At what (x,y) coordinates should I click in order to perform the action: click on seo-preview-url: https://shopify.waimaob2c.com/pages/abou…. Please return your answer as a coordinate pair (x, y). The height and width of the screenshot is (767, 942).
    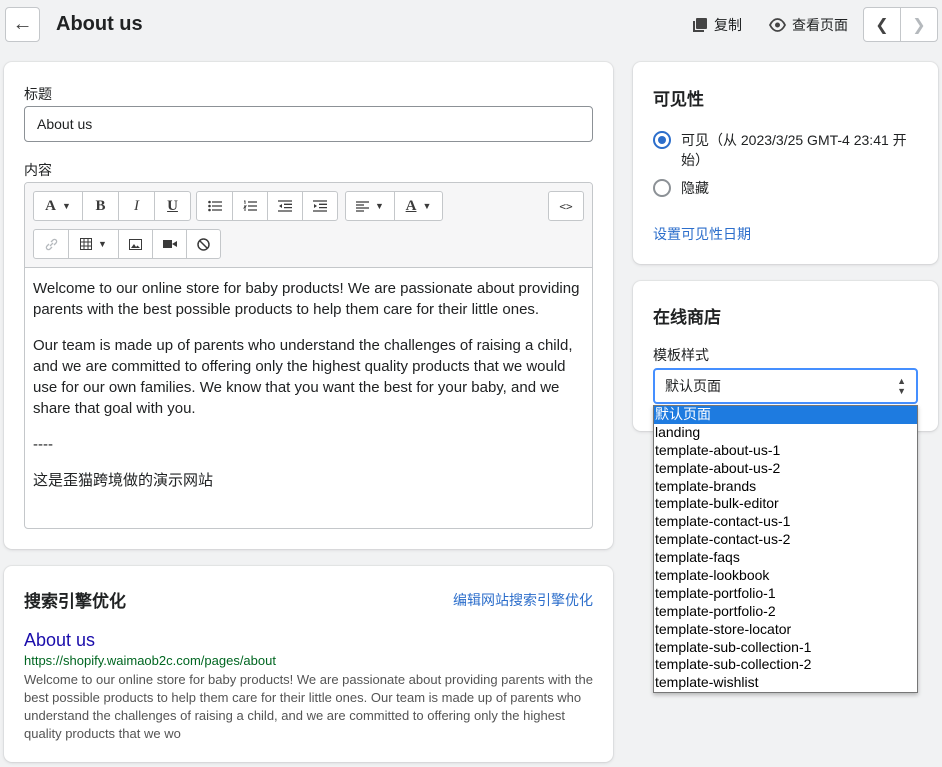
    Looking at the image, I should click on (150, 660).